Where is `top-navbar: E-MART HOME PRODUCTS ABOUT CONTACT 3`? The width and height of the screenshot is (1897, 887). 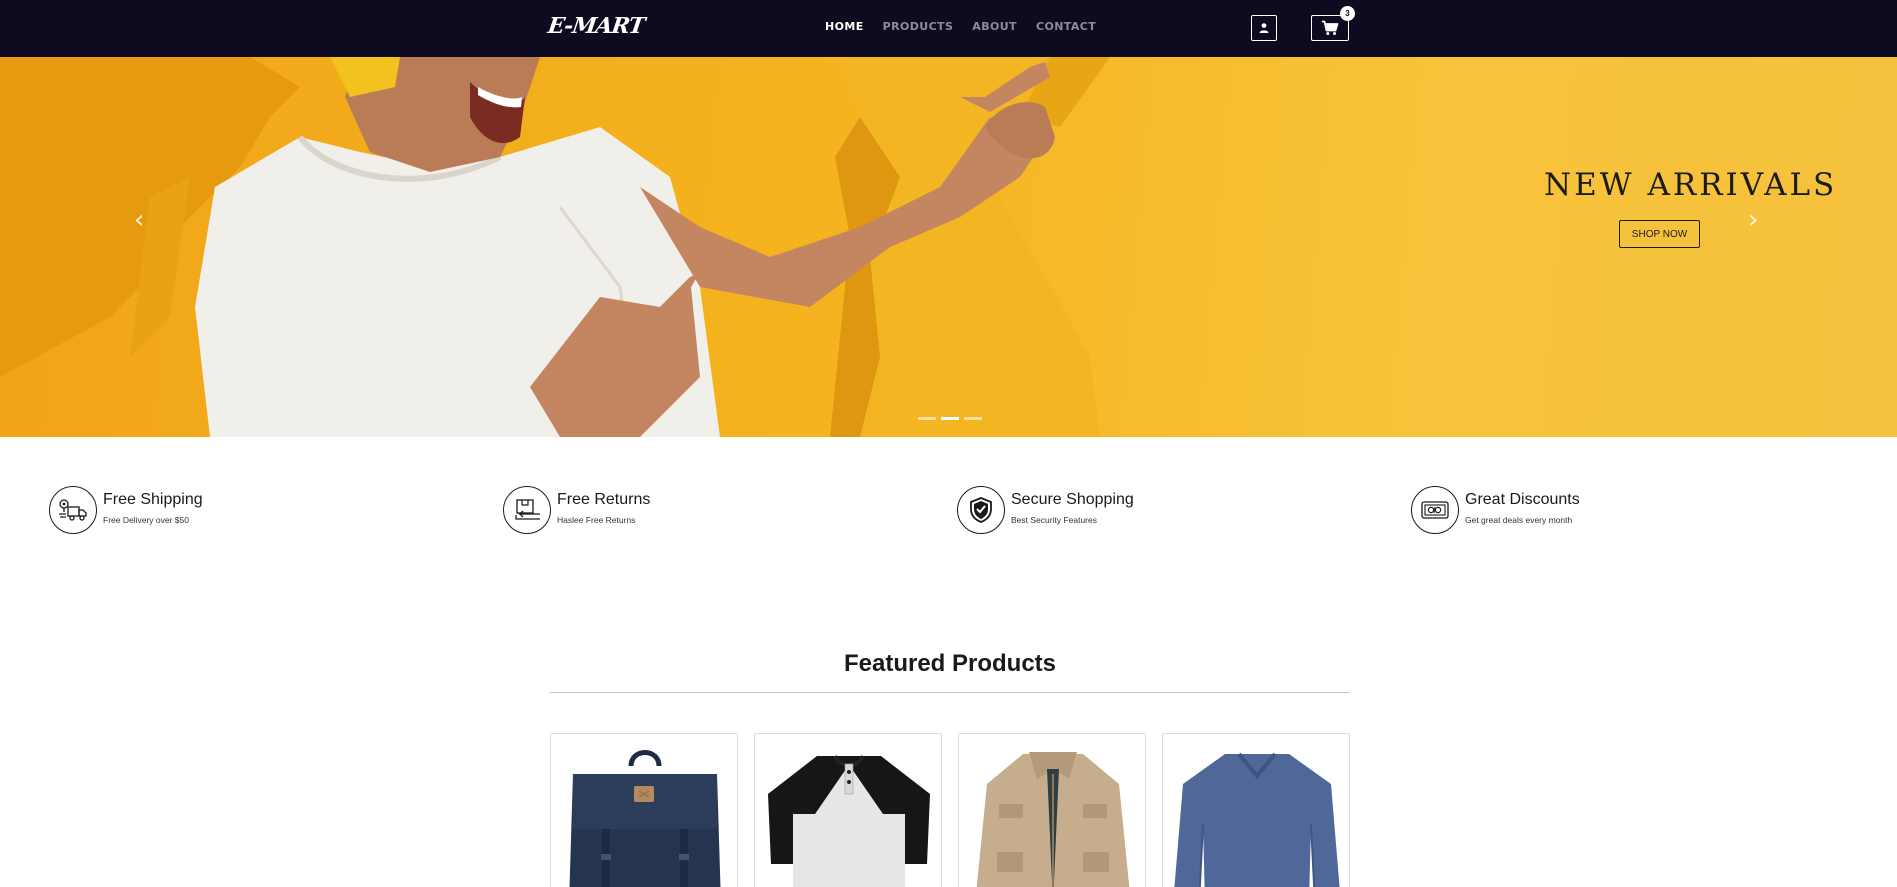
top-navbar: E-MART HOME PRODUCTS ABOUT CONTACT 3 is located at coordinates (948, 28).